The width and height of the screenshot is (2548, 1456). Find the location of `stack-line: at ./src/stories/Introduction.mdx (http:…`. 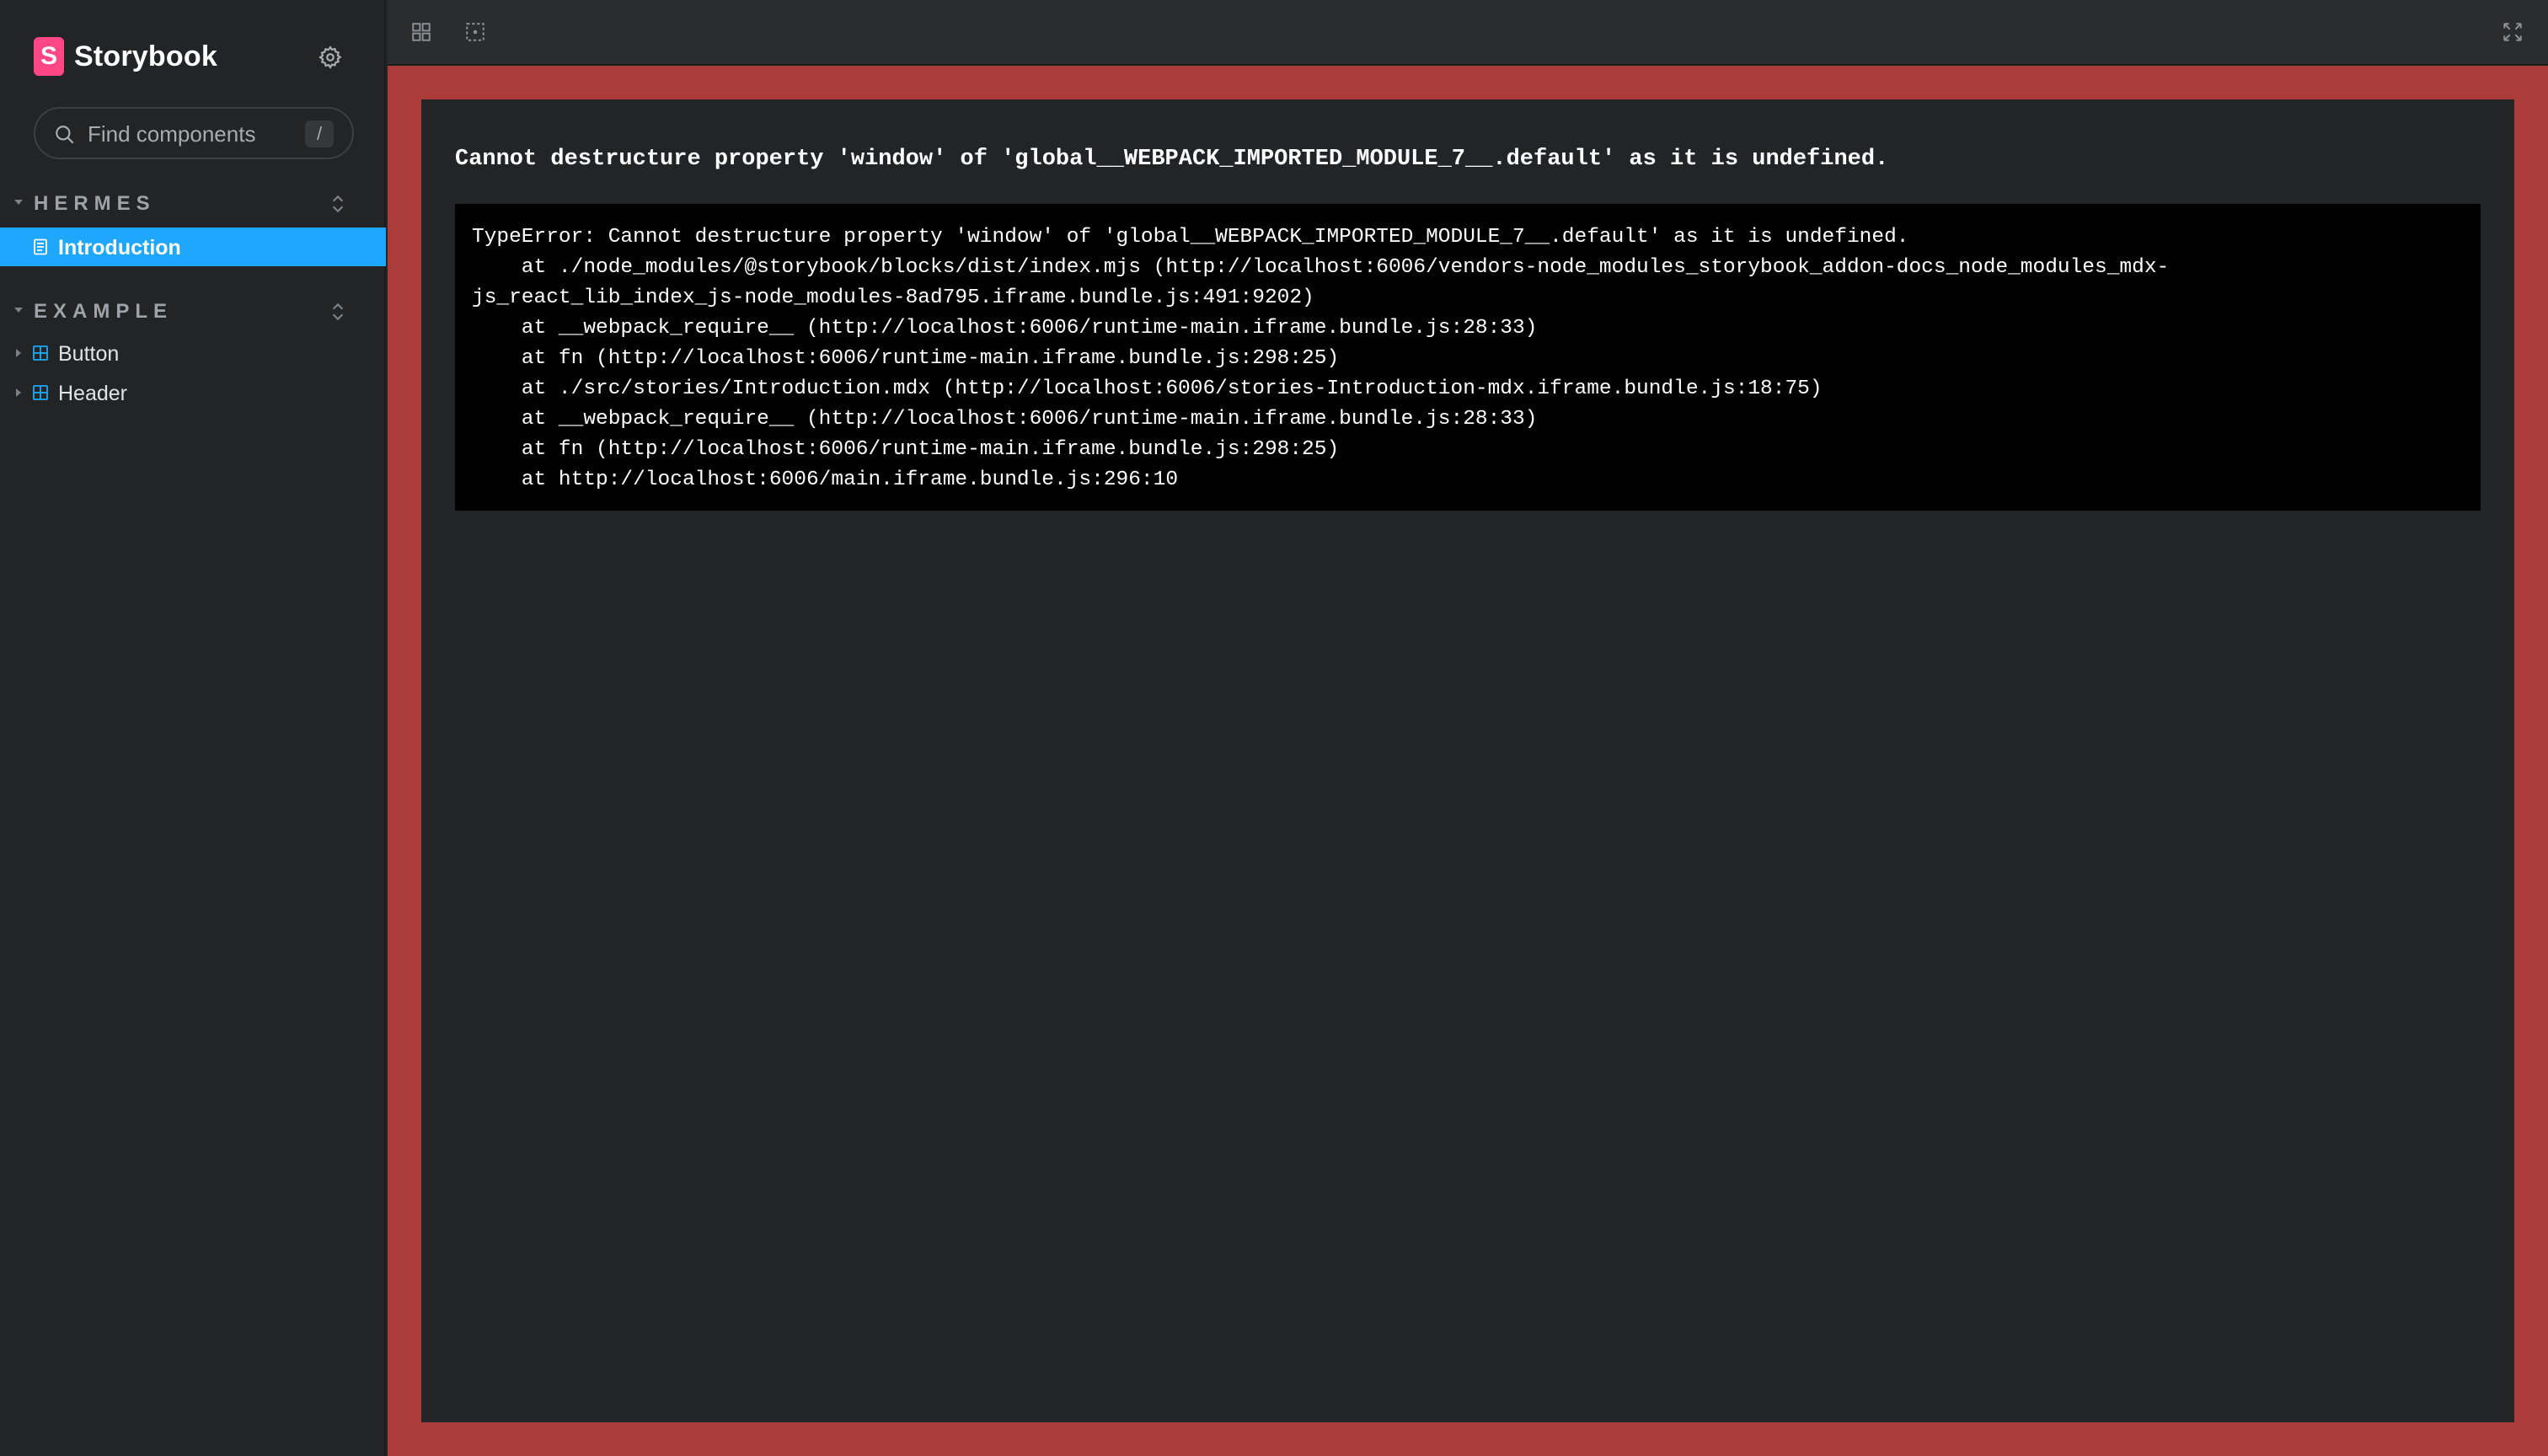

stack-line: at ./src/stories/Introduction.mdx (http:… is located at coordinates (1147, 388).